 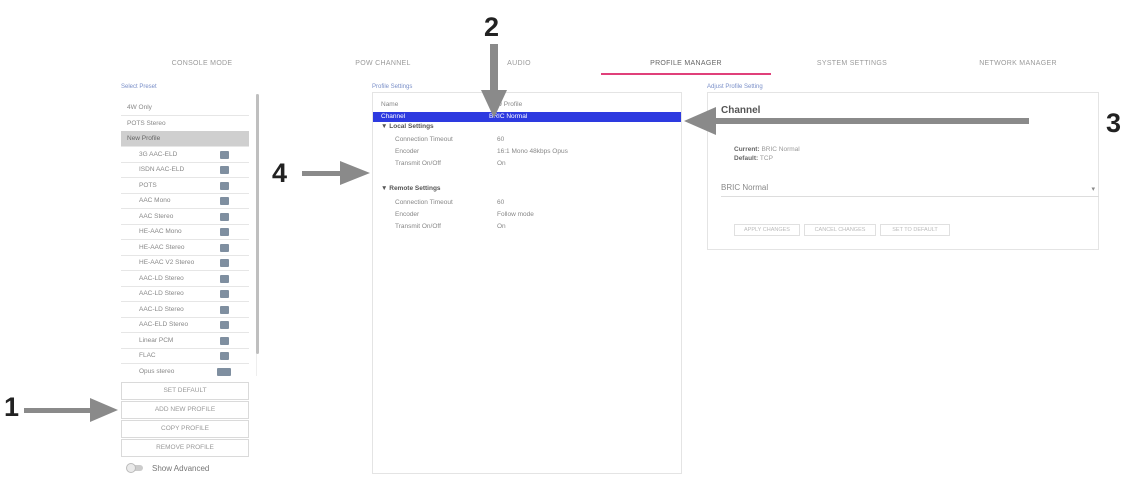 I want to click on callout-4: 4, so click(x=280, y=173).